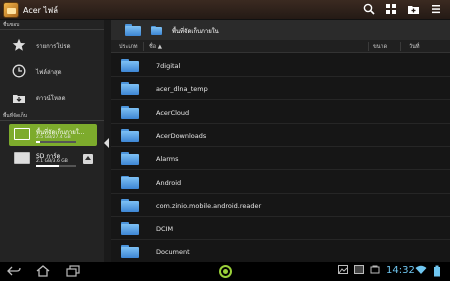 The width and height of the screenshot is (450, 281). What do you see at coordinates (173, 112) in the screenshot?
I see `file-name: AcerCloud` at bounding box center [173, 112].